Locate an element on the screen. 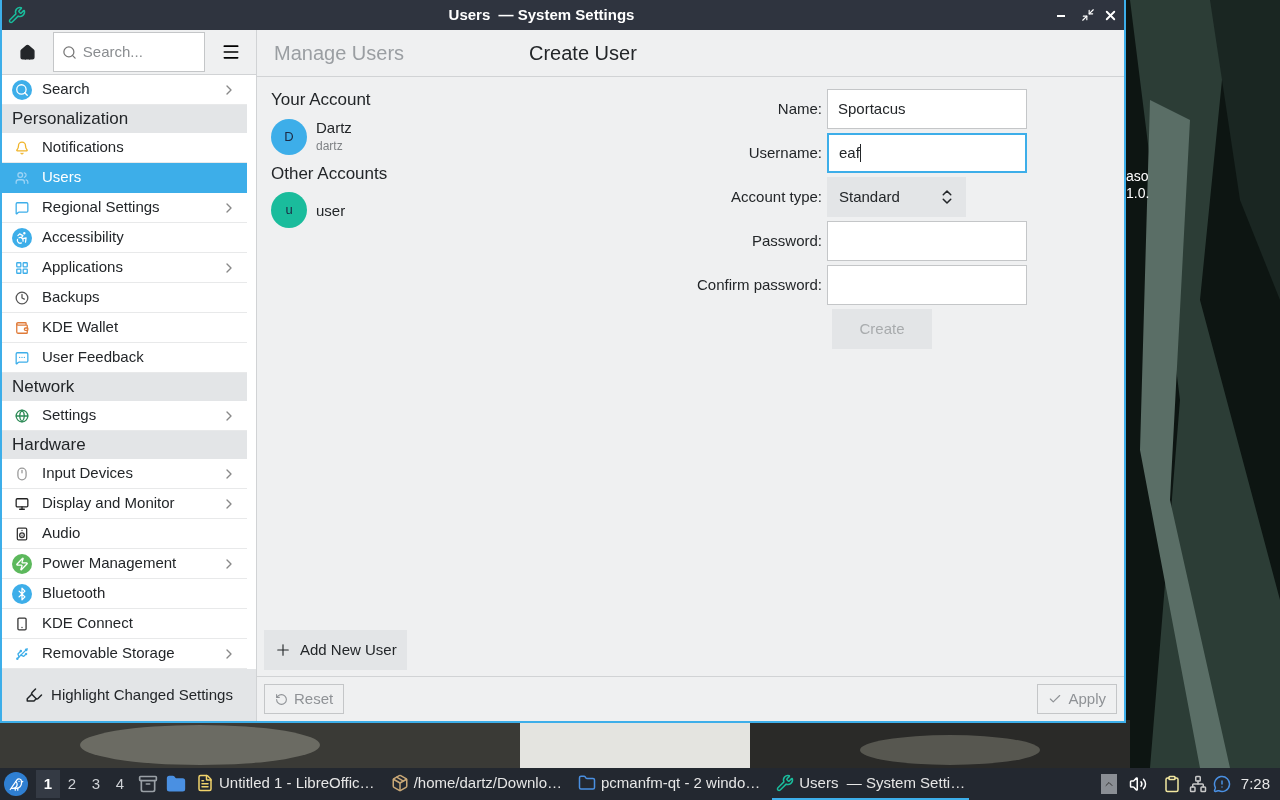 Image resolution: width=1280 pixels, height=800 pixels. sidebar-item: Regional Settings is located at coordinates (124, 208).